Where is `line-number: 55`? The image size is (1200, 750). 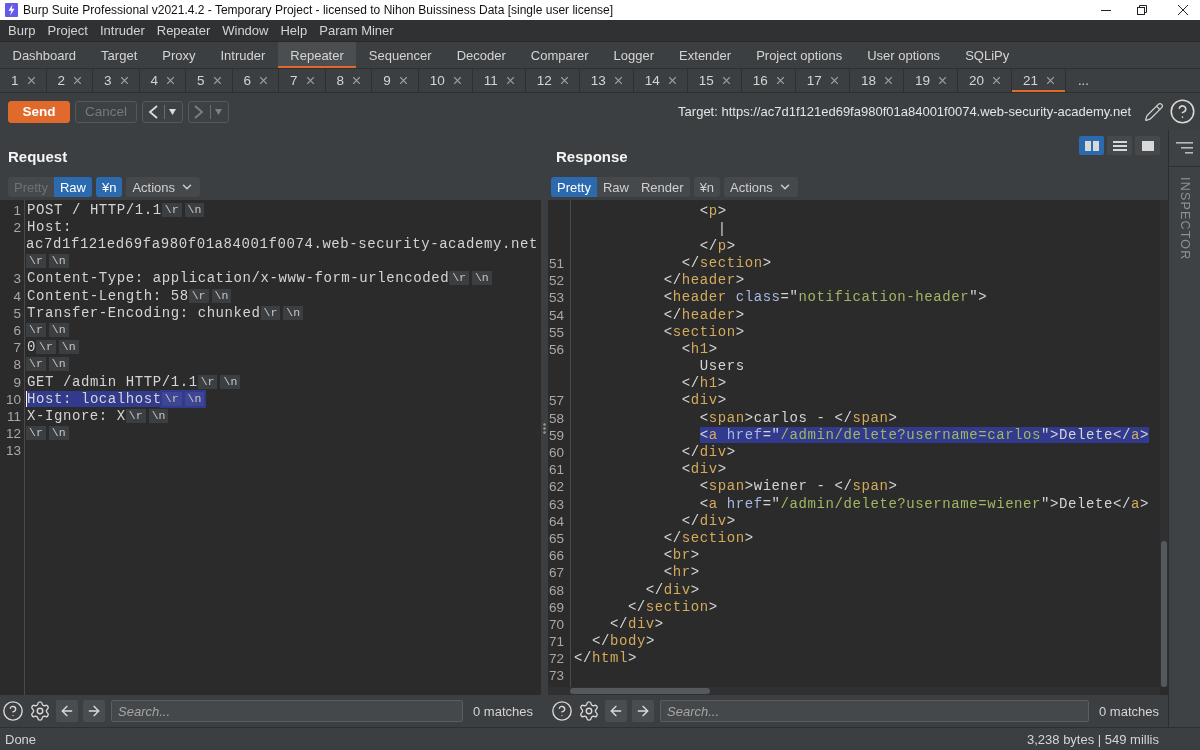
line-number: 55 is located at coordinates (557, 332).